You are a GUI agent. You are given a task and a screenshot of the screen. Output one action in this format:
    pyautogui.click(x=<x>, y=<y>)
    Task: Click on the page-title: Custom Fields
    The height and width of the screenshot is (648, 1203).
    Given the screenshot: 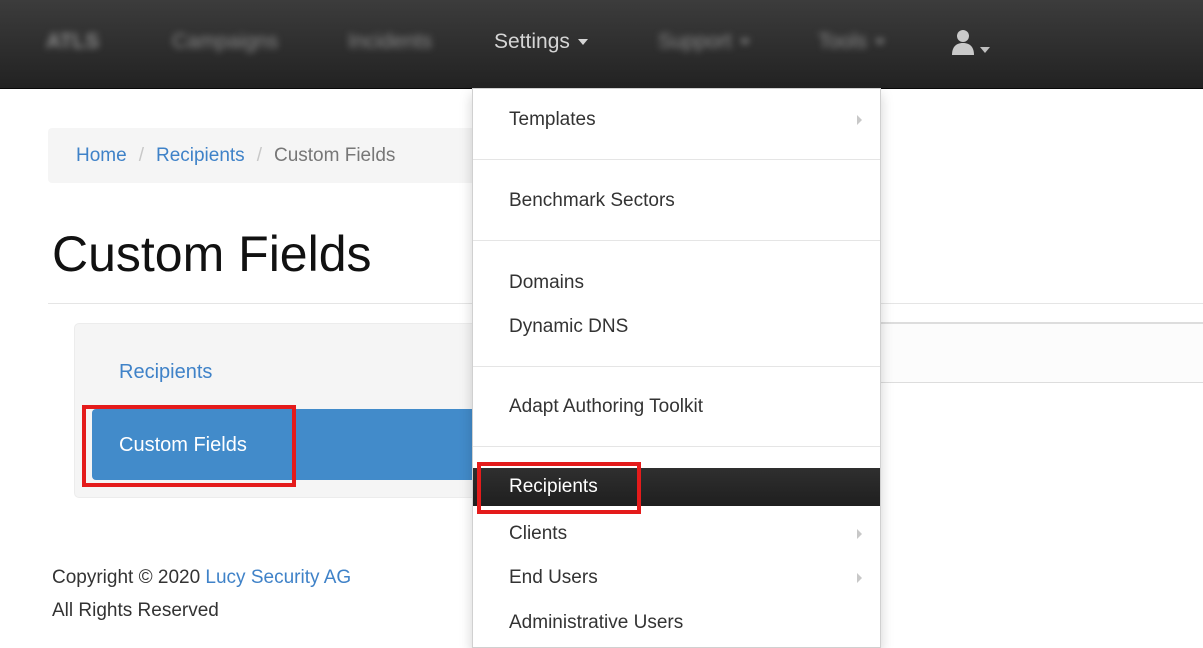 What is the action you would take?
    pyautogui.click(x=212, y=254)
    